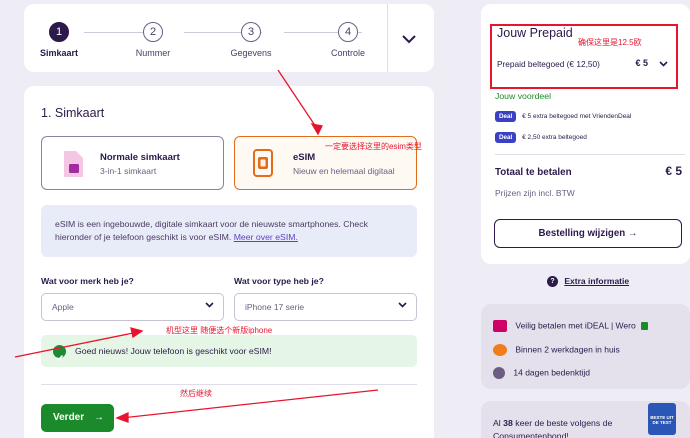 This screenshot has width=690, height=438. What do you see at coordinates (251, 32) in the screenshot?
I see `step-number: 3` at bounding box center [251, 32].